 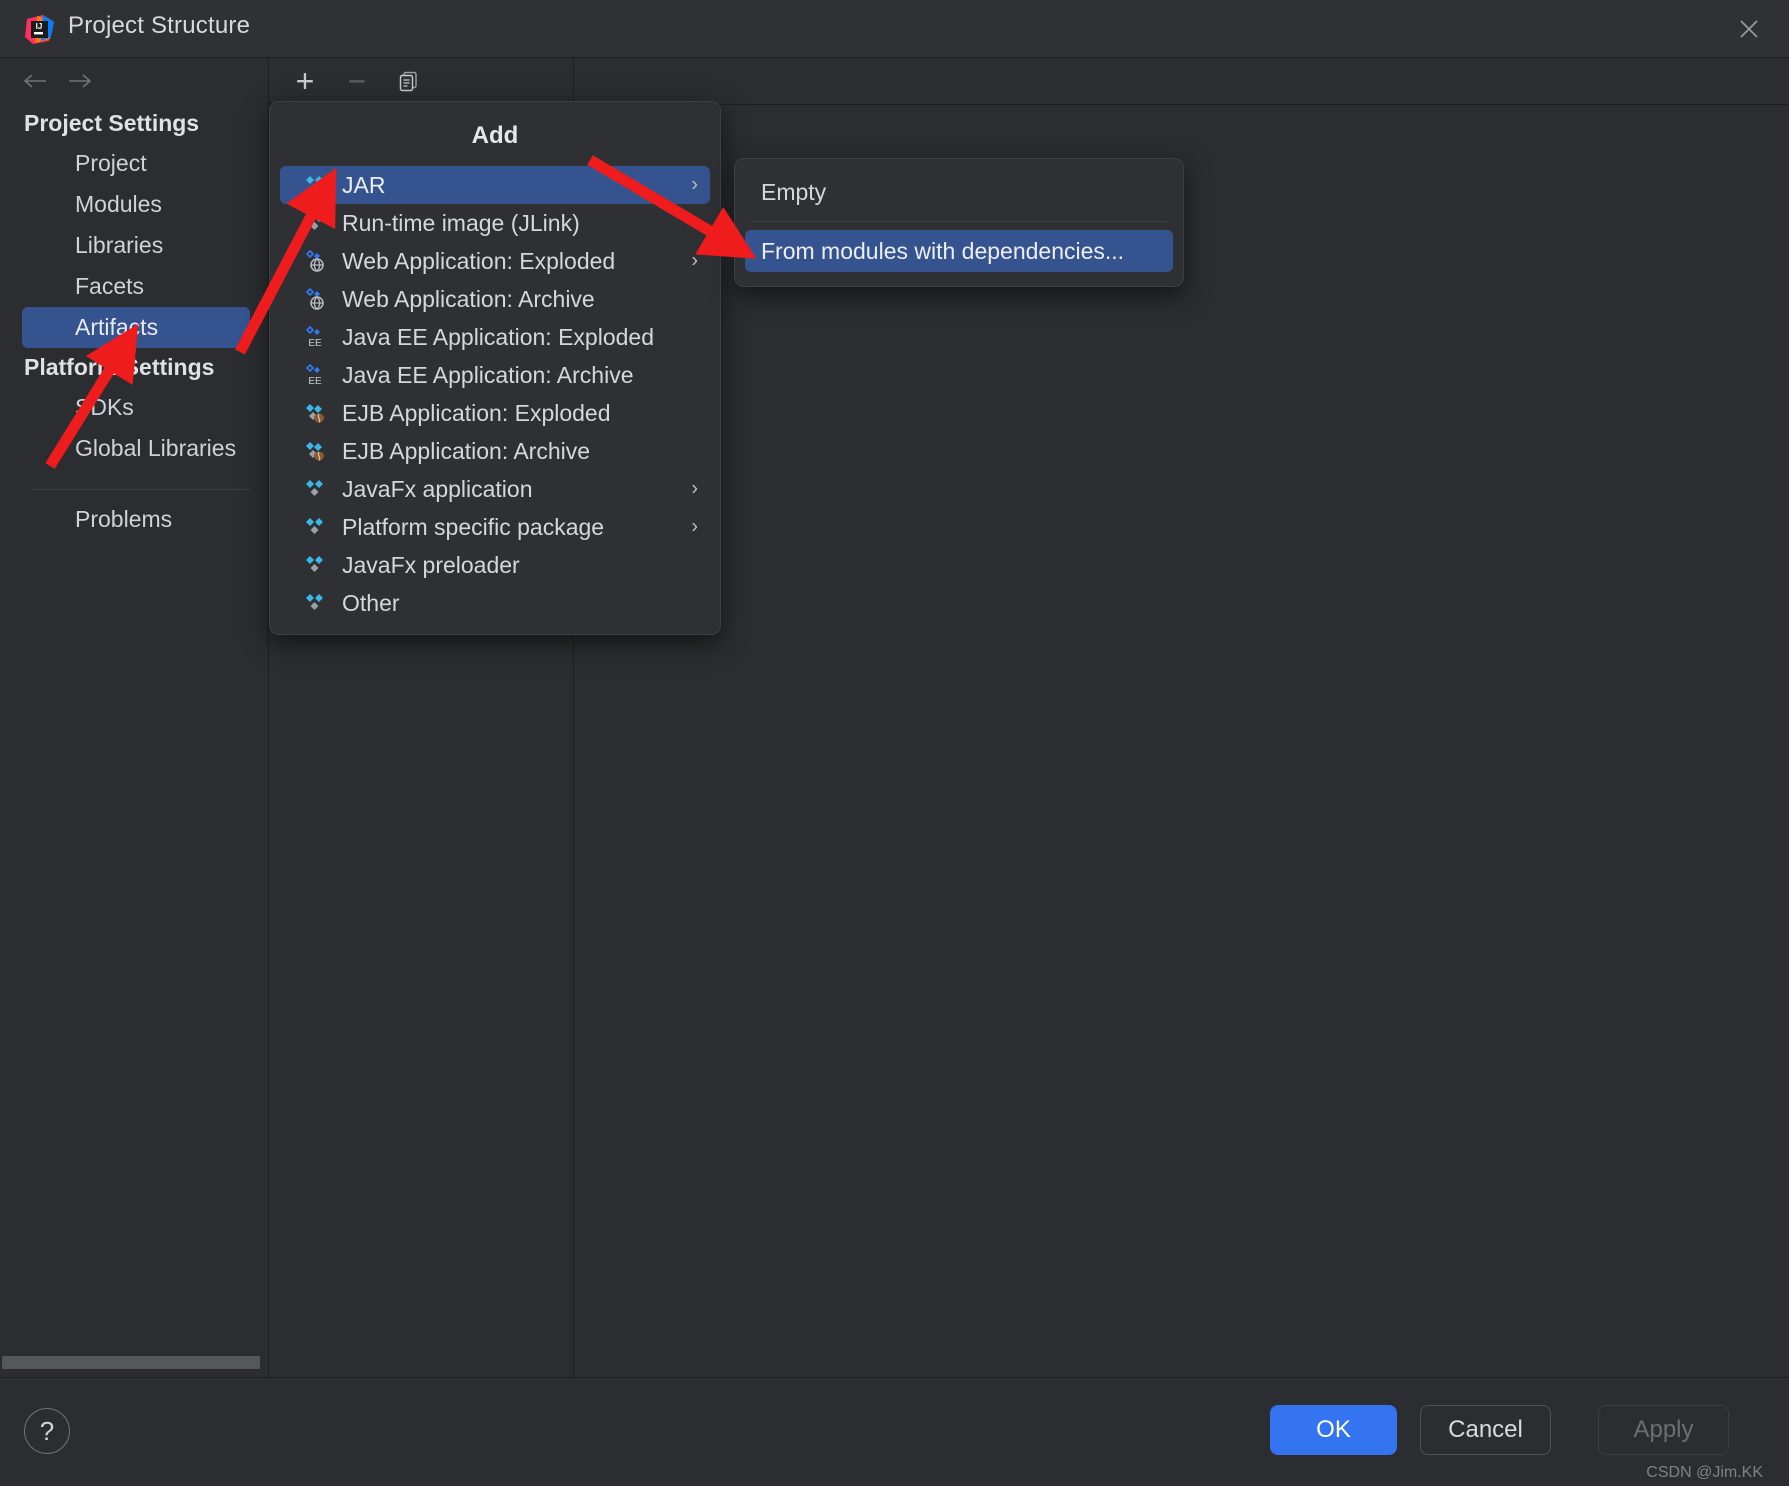 I want to click on menu-item-jar: JAR ›, so click(x=495, y=185).